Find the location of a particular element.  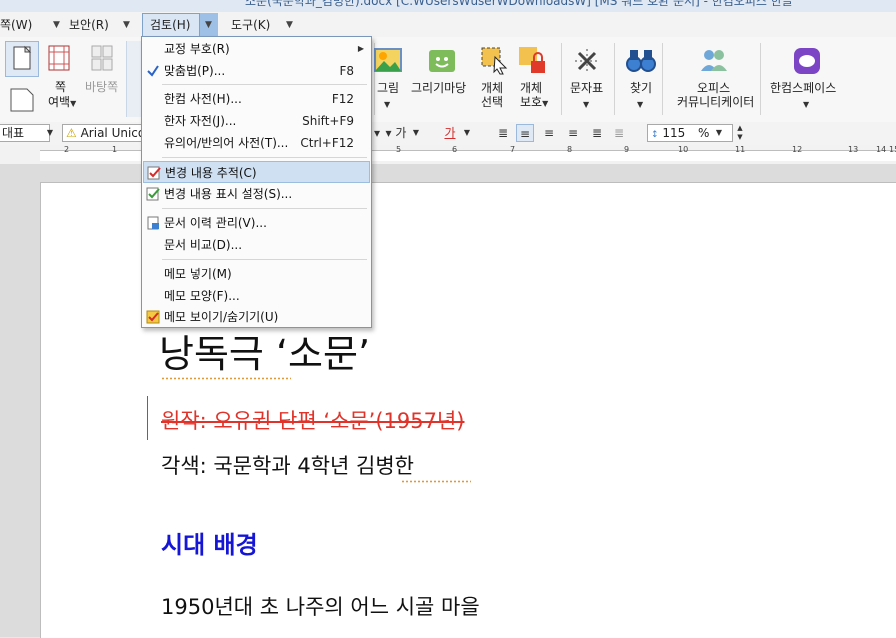

menu-item-label: 메모 보이기/숨기기(U) is located at coordinates (221, 317).